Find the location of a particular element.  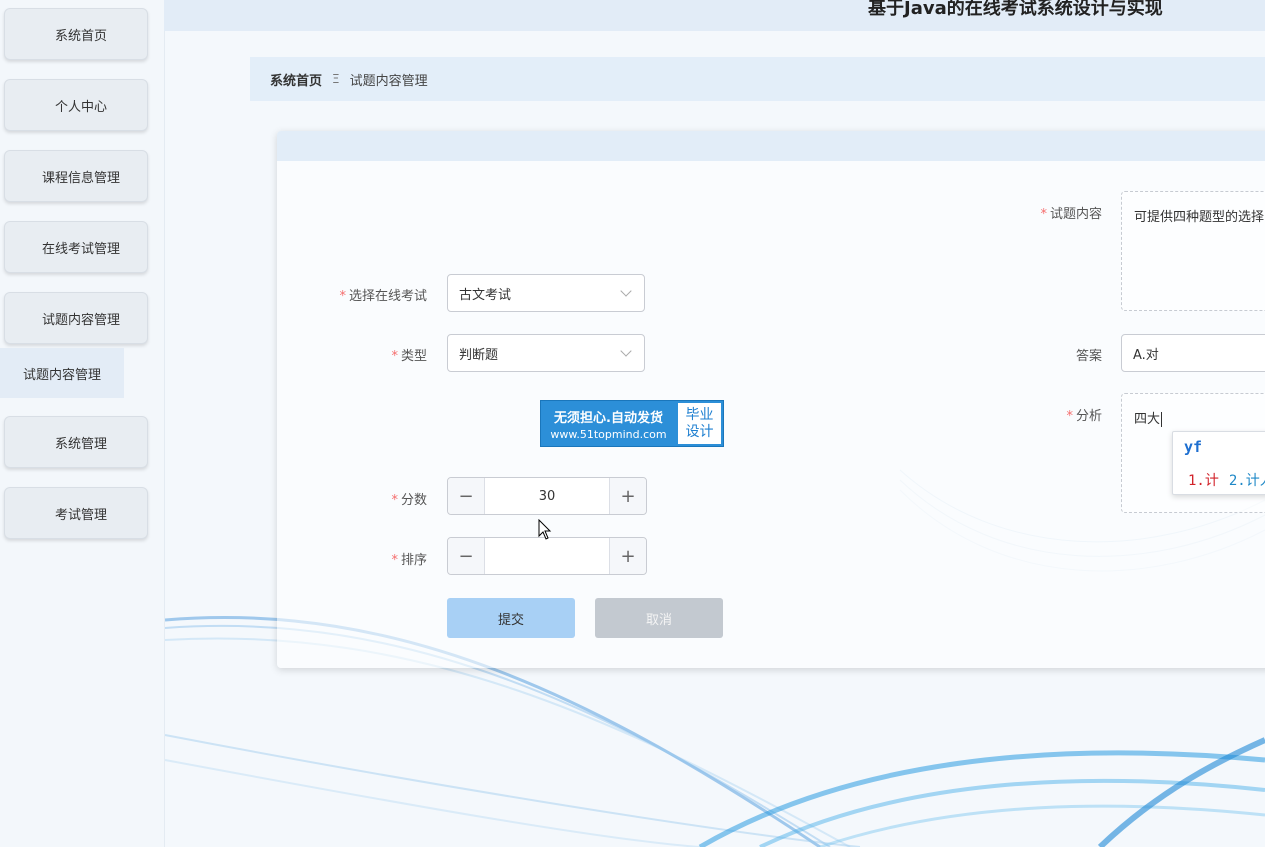

score-label-text: 分数 is located at coordinates (413, 500).